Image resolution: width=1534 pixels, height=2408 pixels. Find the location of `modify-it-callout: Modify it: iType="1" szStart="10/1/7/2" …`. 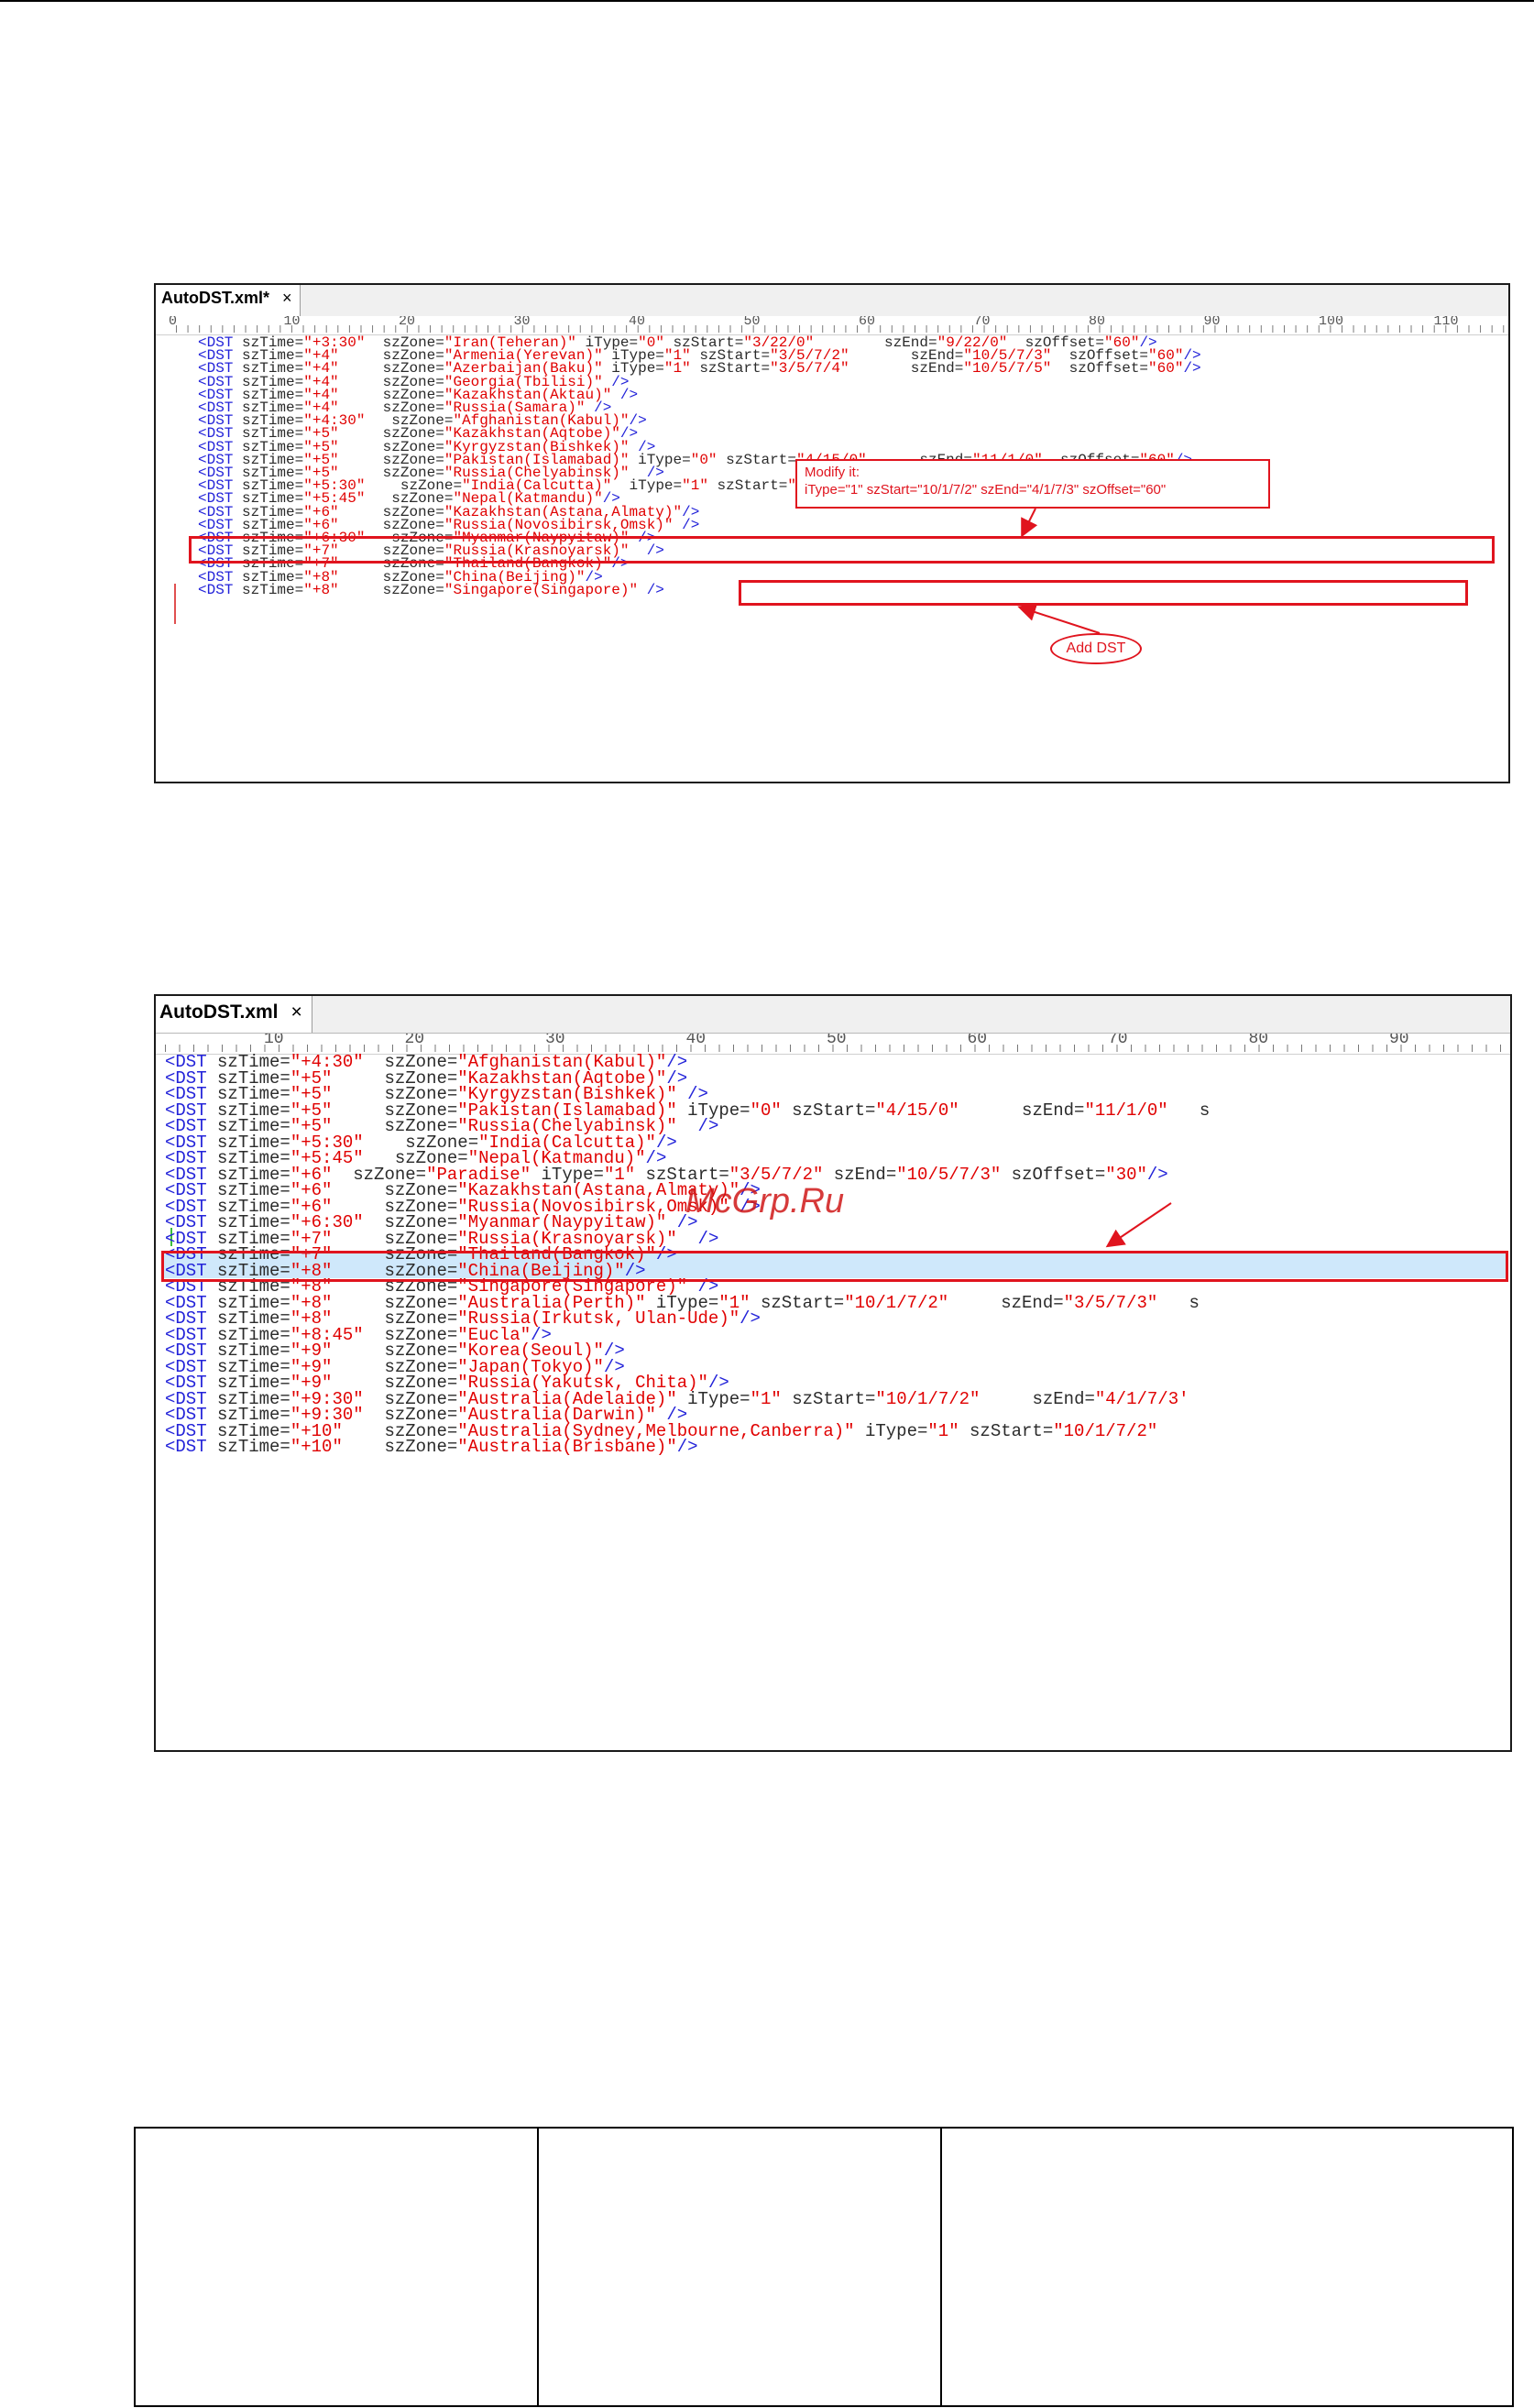

modify-it-callout: Modify it: iType="1" szStart="10/1/7/2" … is located at coordinates (1032, 484).